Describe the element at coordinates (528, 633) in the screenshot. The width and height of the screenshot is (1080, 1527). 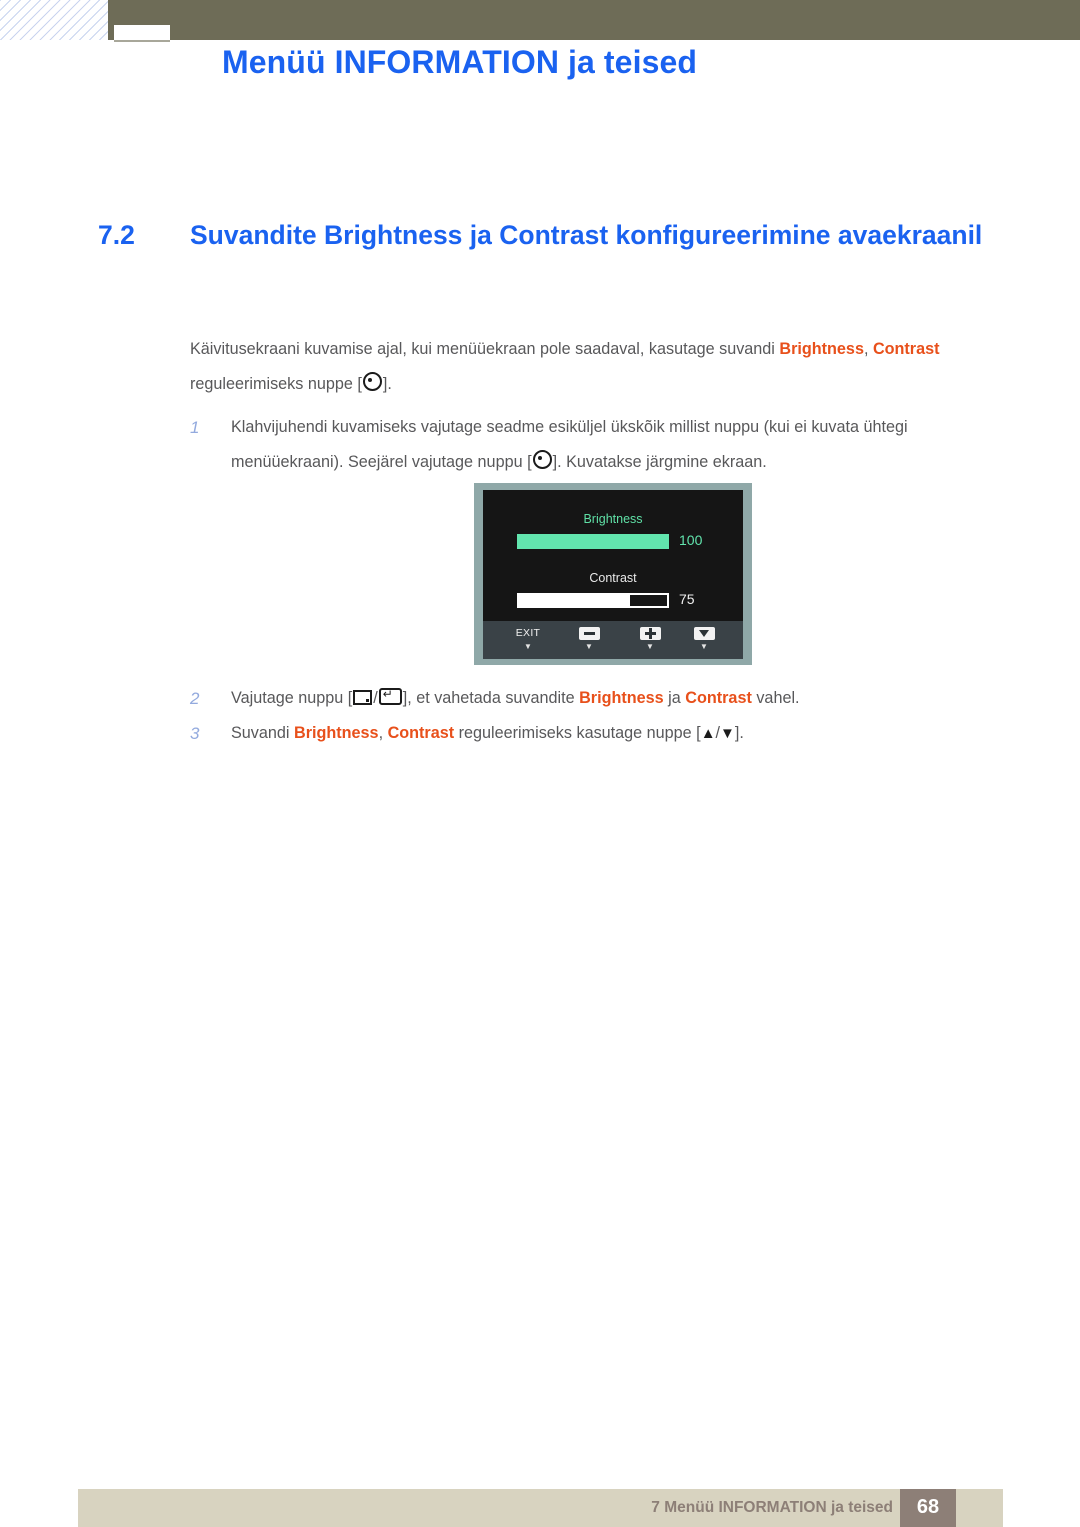
I see `osd-exit-label: EXIT` at that location.